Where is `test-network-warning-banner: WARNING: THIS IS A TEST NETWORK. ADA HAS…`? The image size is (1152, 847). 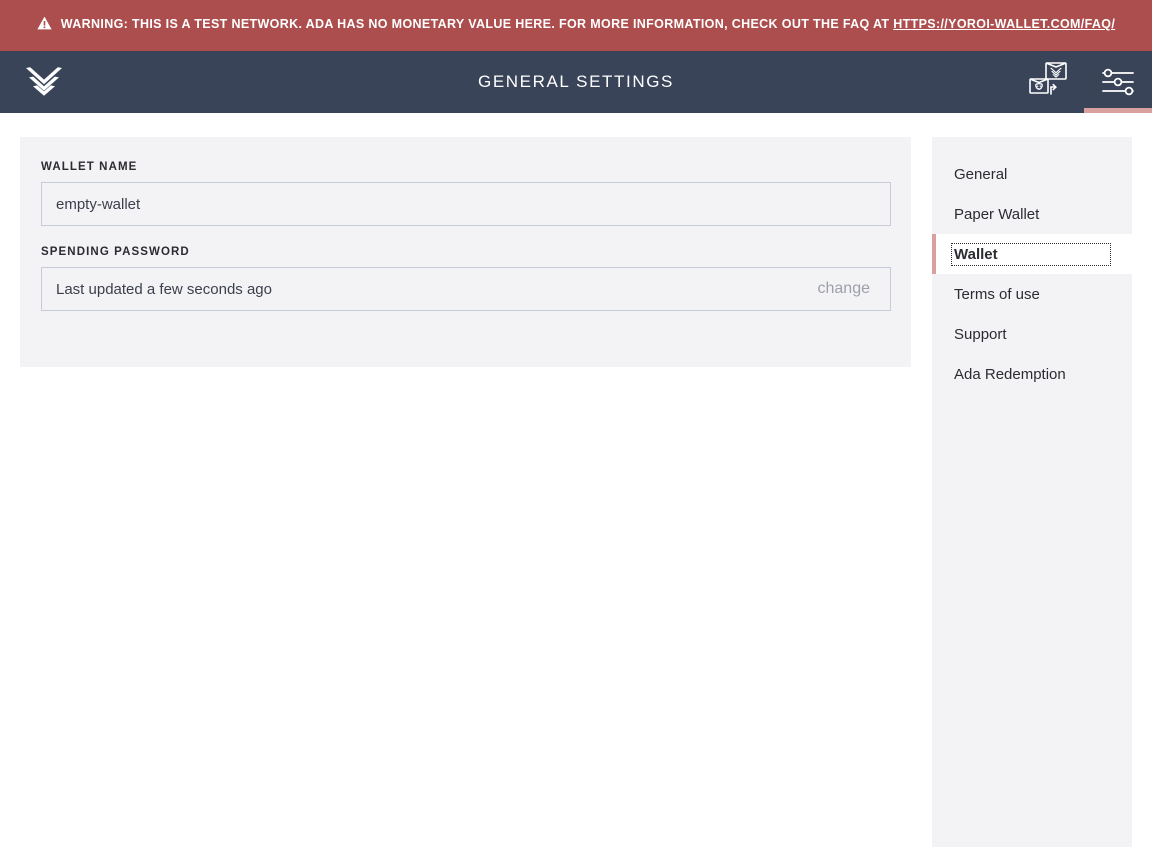 test-network-warning-banner: WARNING: THIS IS A TEST NETWORK. ADA HAS… is located at coordinates (576, 25).